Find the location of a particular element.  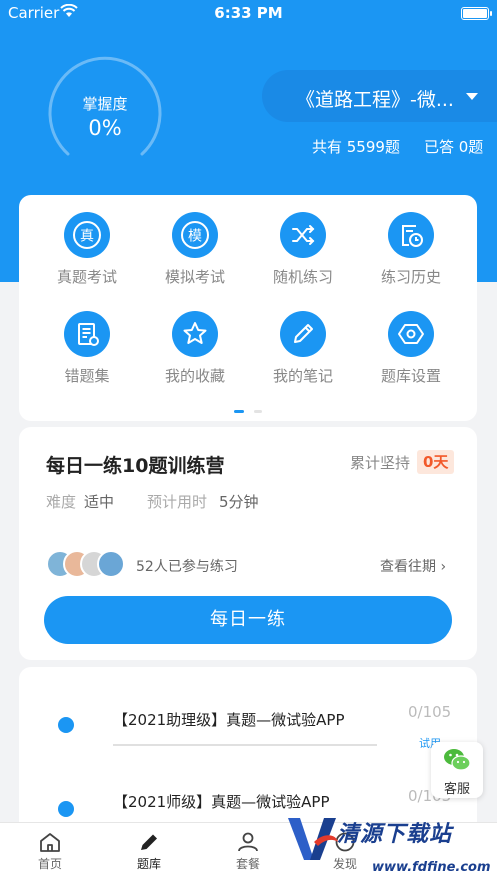

page-dot-active is located at coordinates (239, 411).